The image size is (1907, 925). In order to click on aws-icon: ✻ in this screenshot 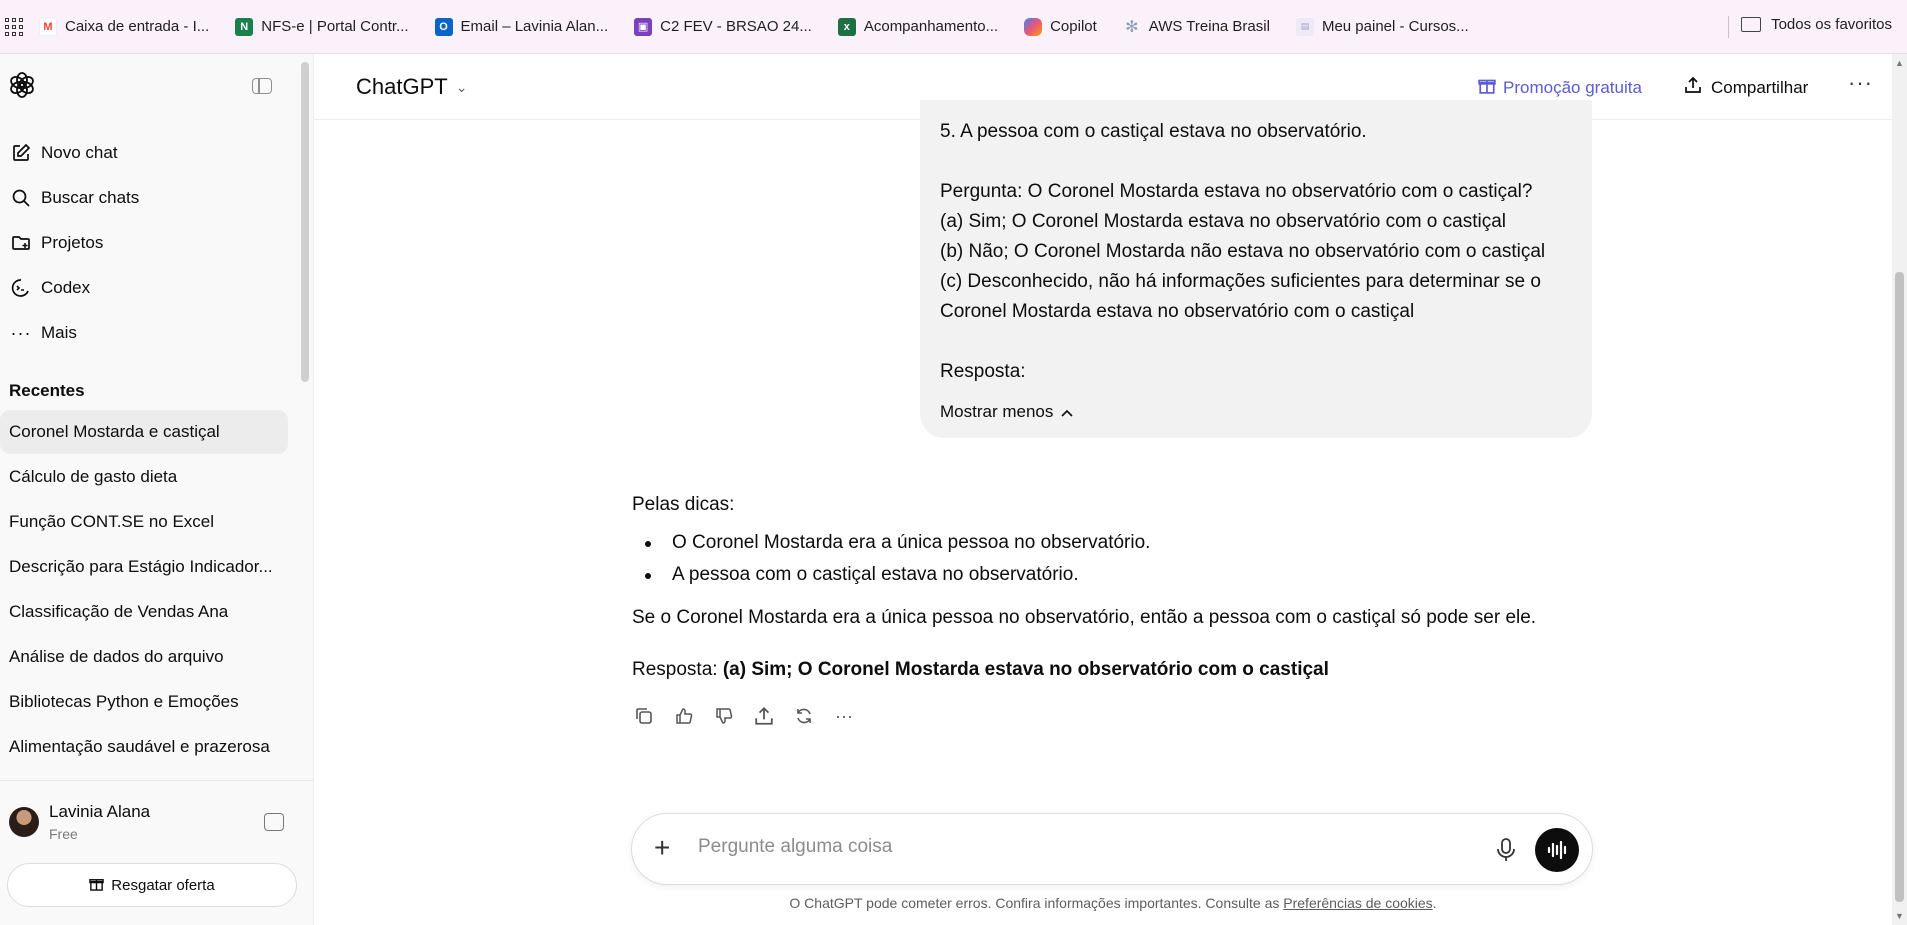, I will do `click(1132, 27)`.